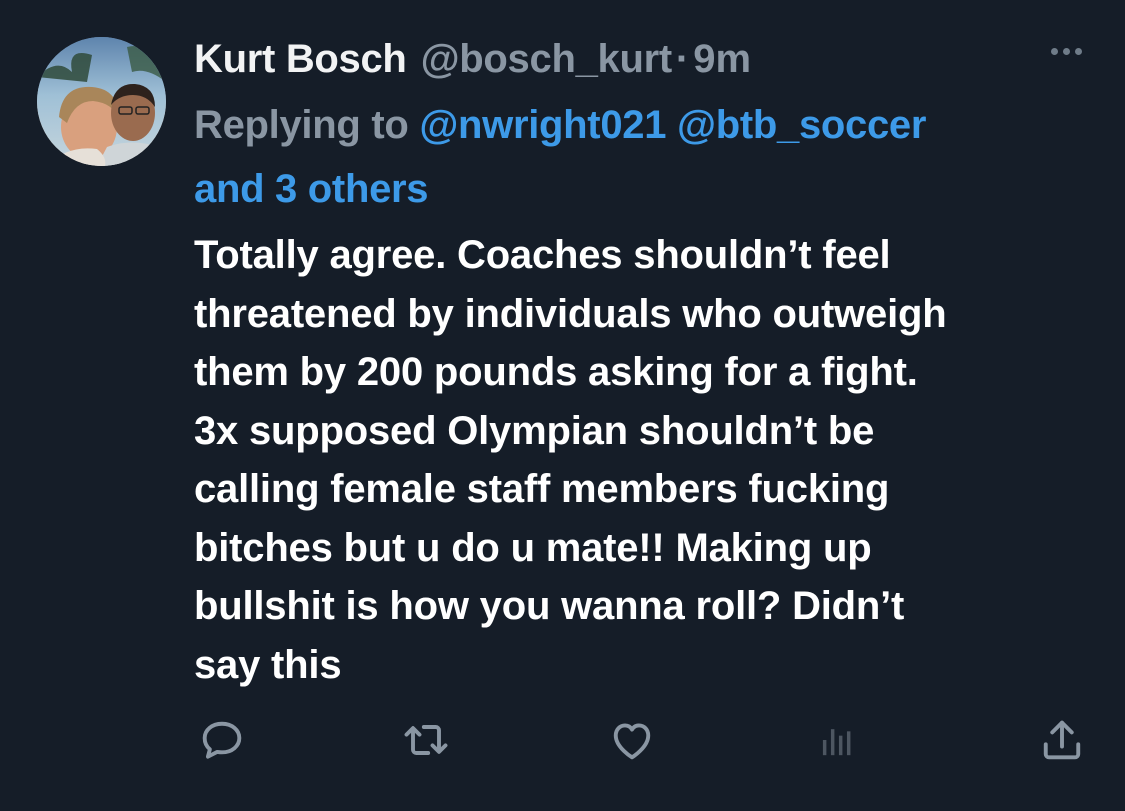 The height and width of the screenshot is (811, 1125). I want to click on share-upload-icon, so click(1062, 740).